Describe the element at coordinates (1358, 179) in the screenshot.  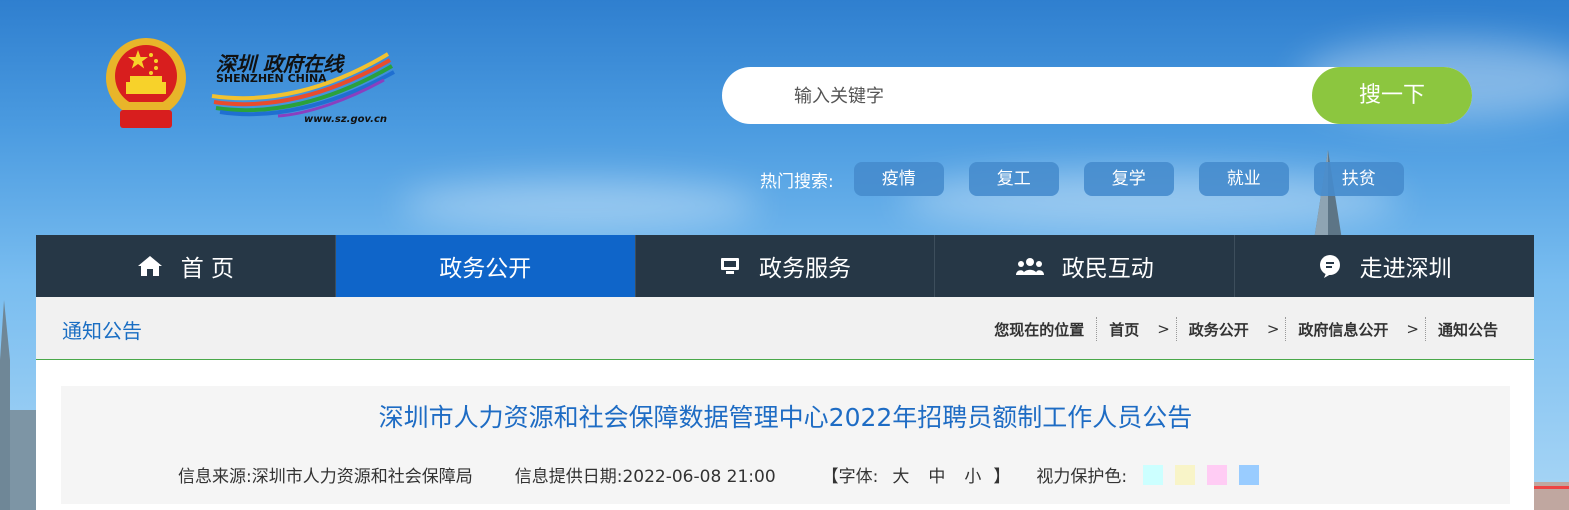
I see `hot-tag-poverty: 扶贫` at that location.